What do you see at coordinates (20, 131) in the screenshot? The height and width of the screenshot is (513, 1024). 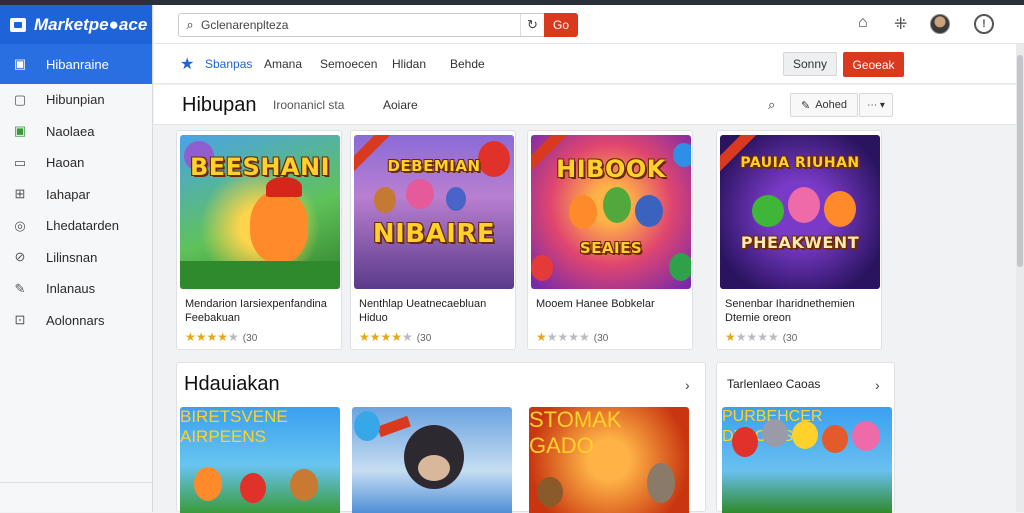 I see `image-icon: ▣` at bounding box center [20, 131].